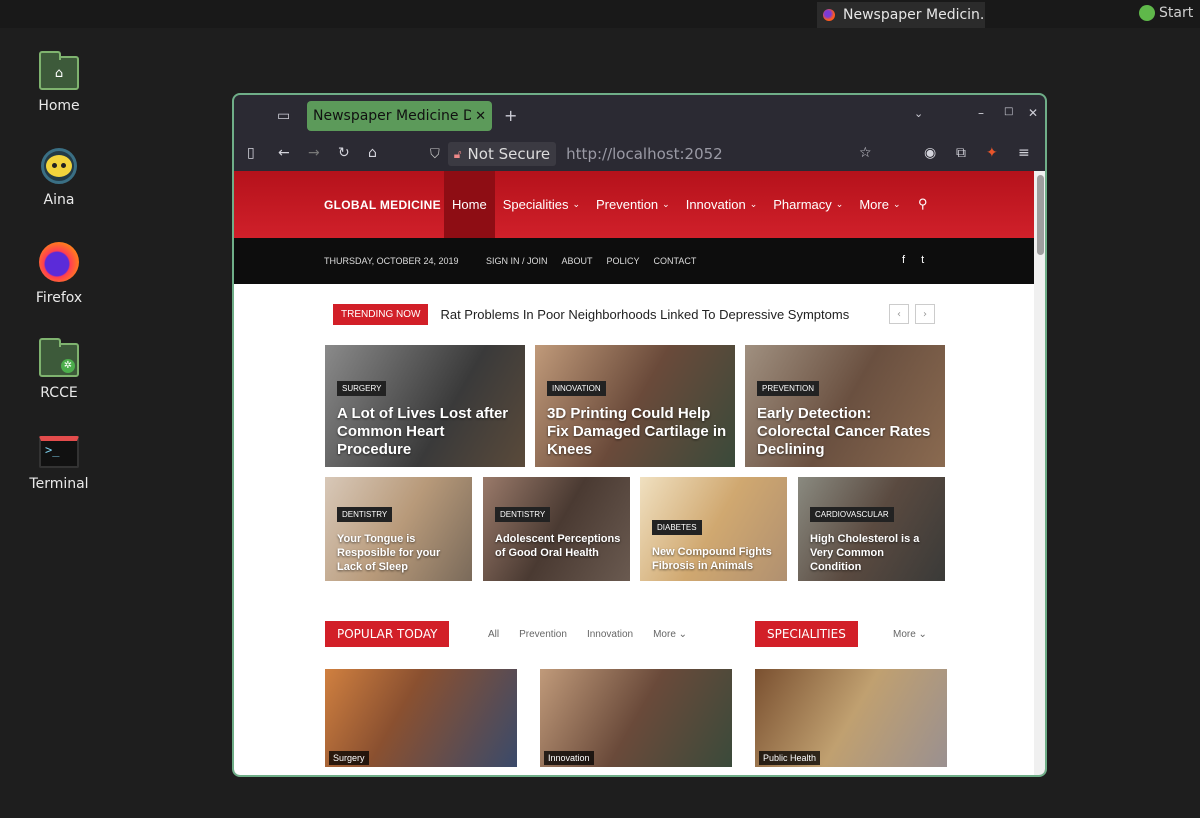 The width and height of the screenshot is (1200, 818). I want to click on nav-item-pharmacy: Pharmacy ⌄, so click(808, 204).